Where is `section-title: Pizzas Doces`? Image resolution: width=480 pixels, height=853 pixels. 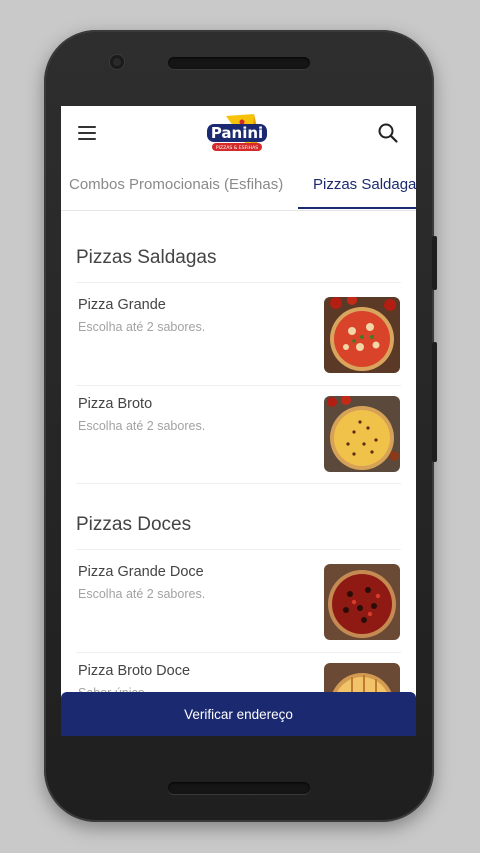
section-title: Pizzas Doces is located at coordinates (134, 524).